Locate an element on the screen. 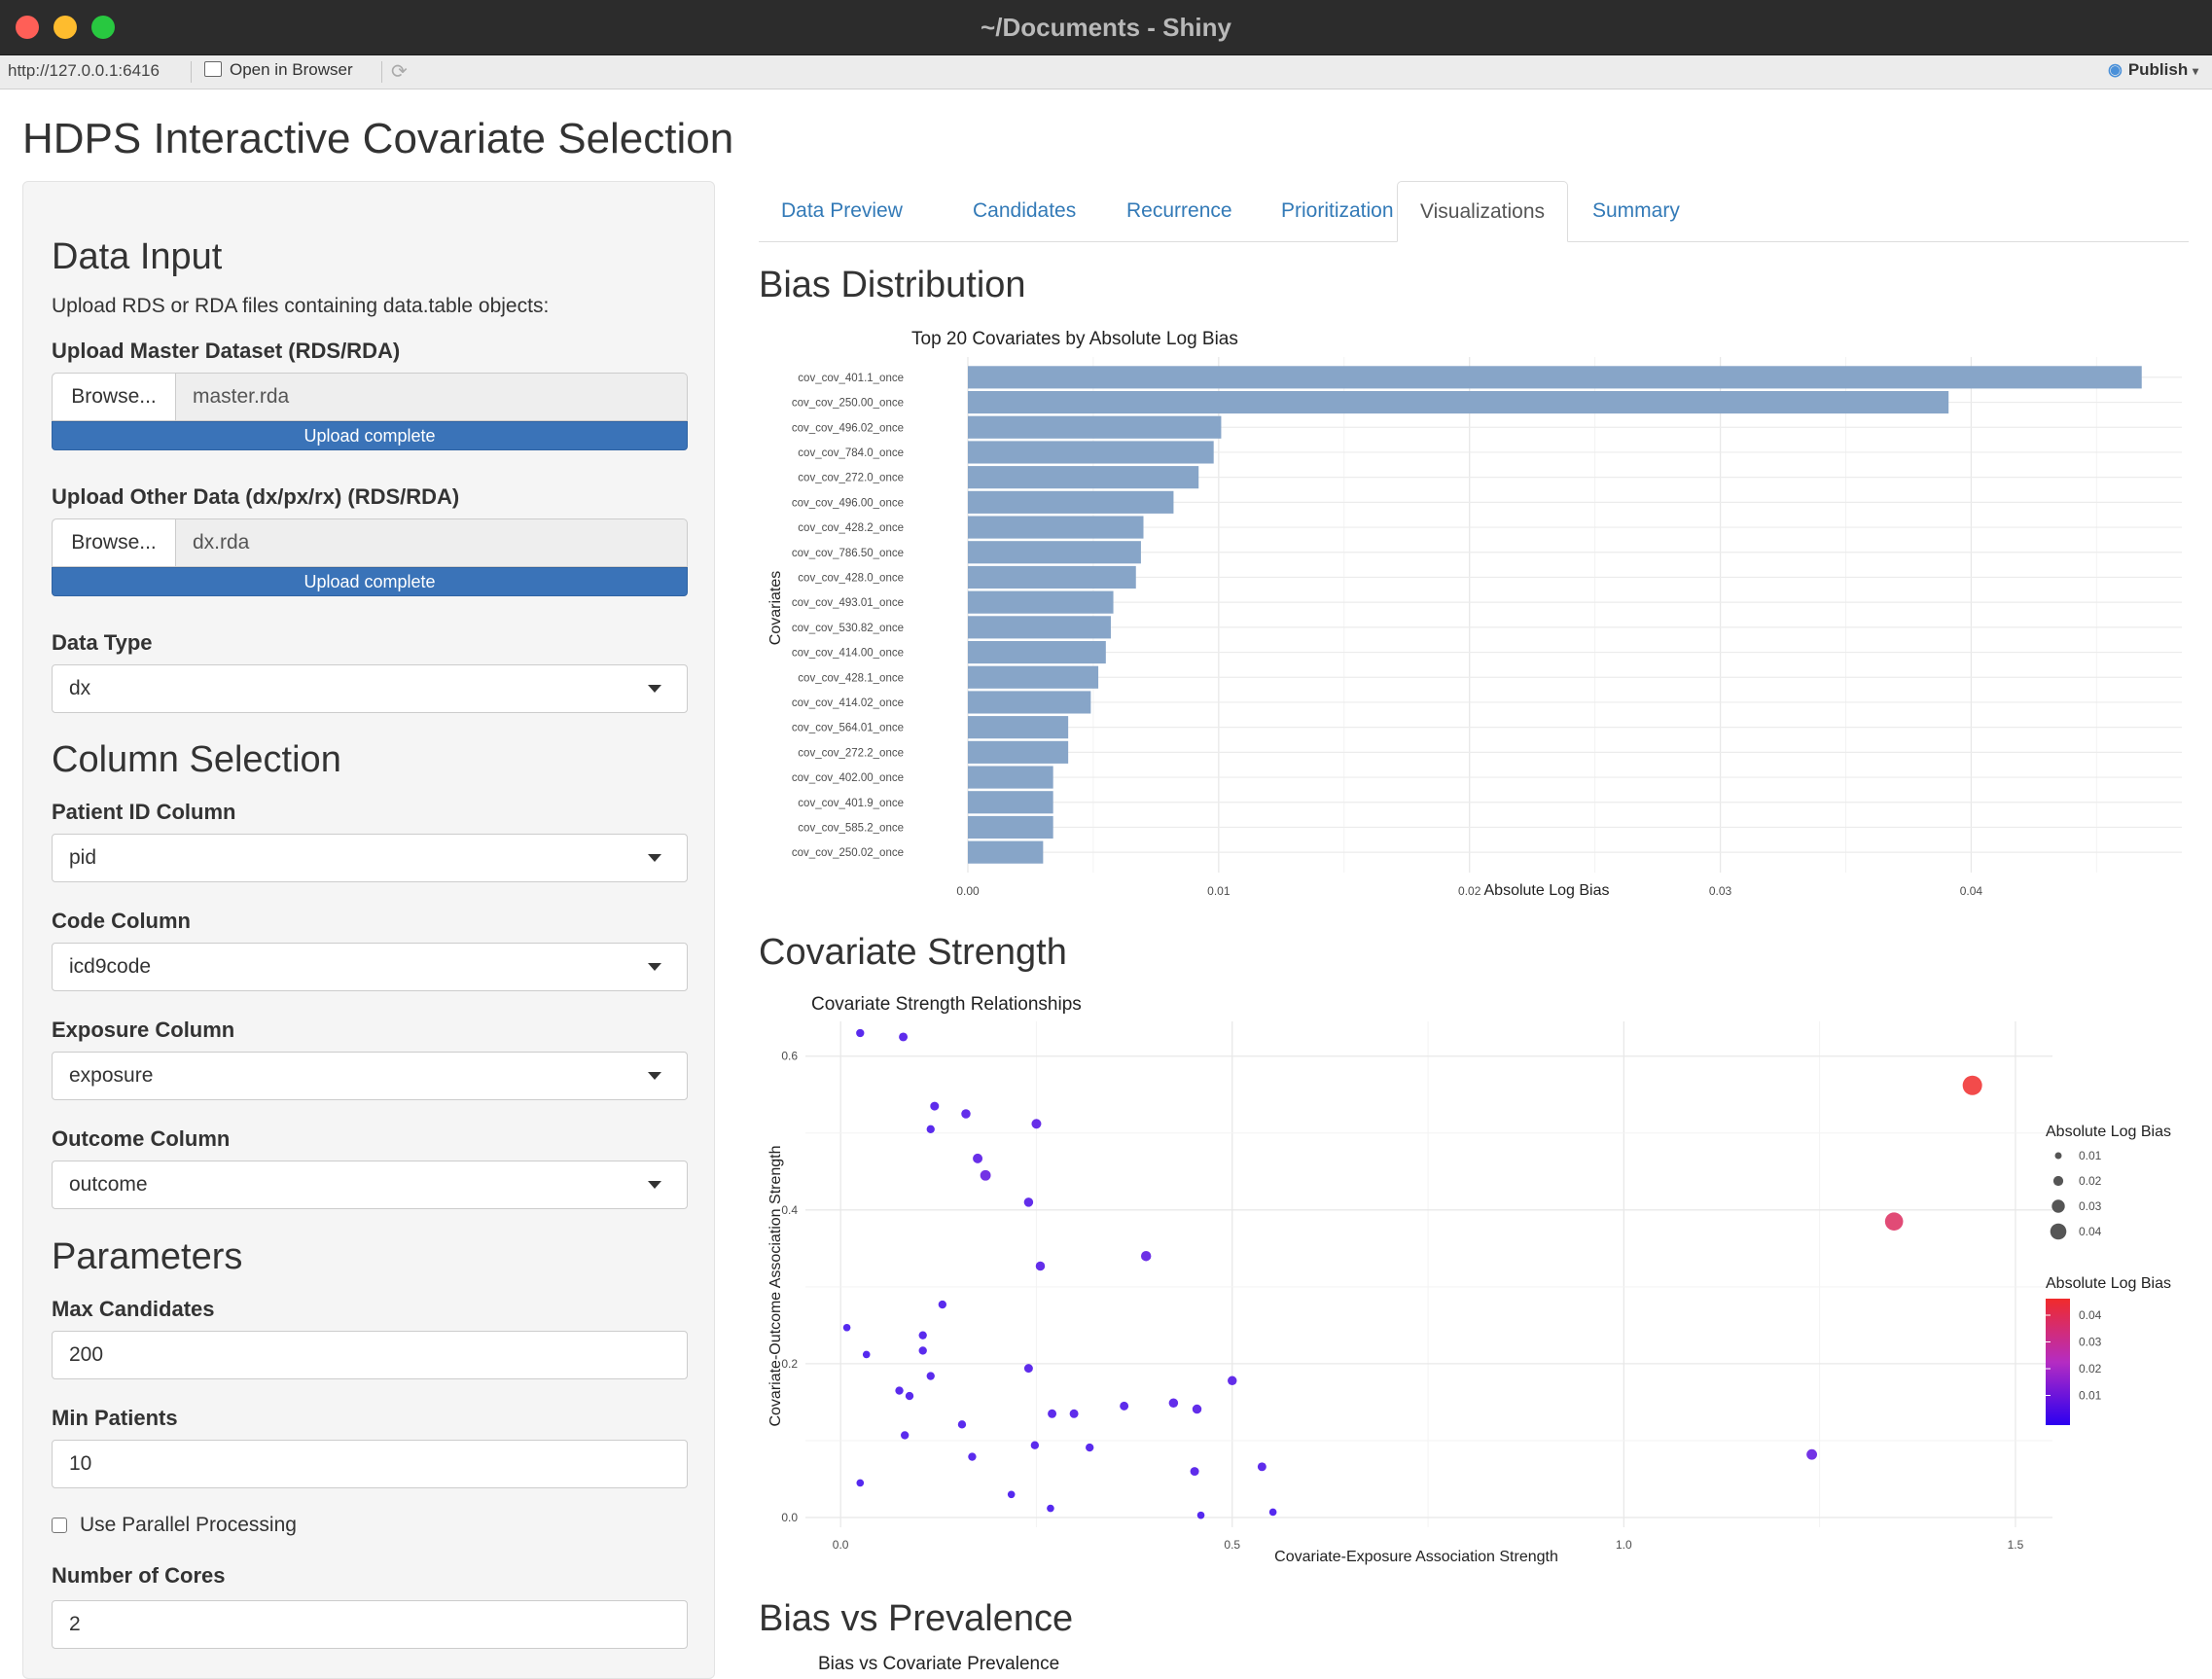 The width and height of the screenshot is (2212, 1679). bar-category-label: cov_cov_250.02_once is located at coordinates (848, 853).